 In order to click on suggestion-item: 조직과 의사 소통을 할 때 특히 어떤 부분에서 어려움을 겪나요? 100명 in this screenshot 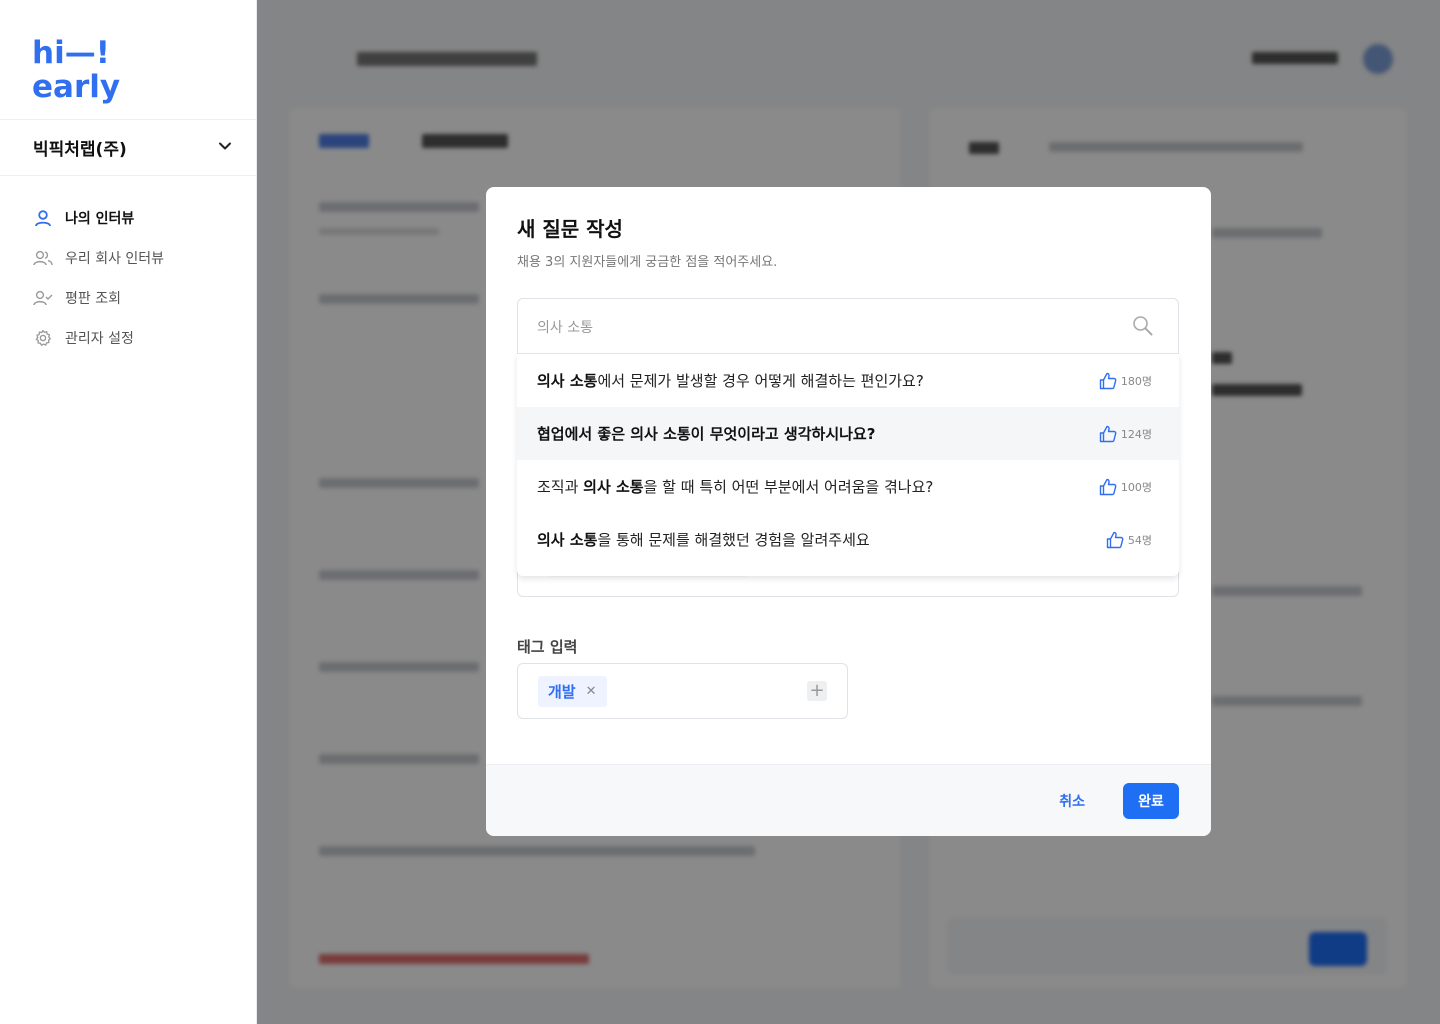, I will do `click(848, 486)`.